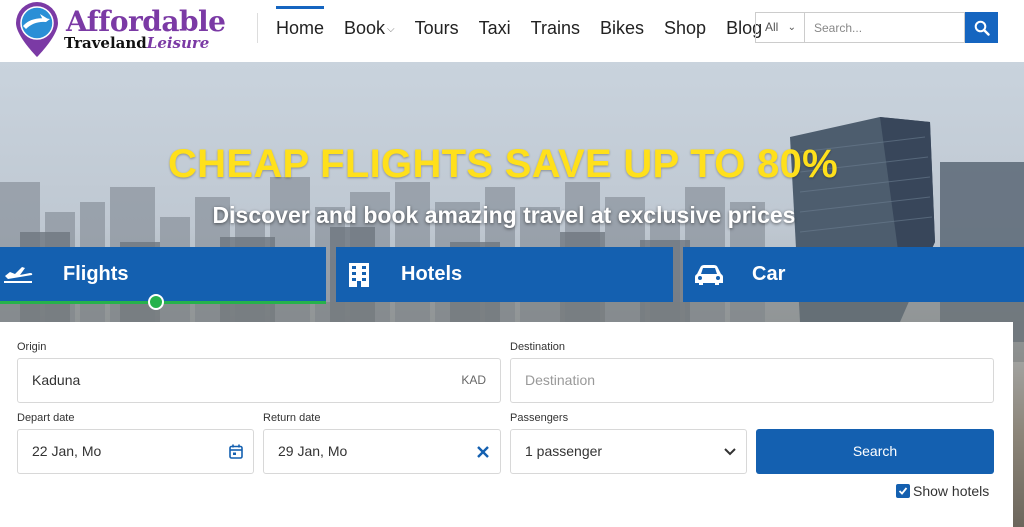 The width and height of the screenshot is (1024, 527). I want to click on destination-label: Destination, so click(538, 347).